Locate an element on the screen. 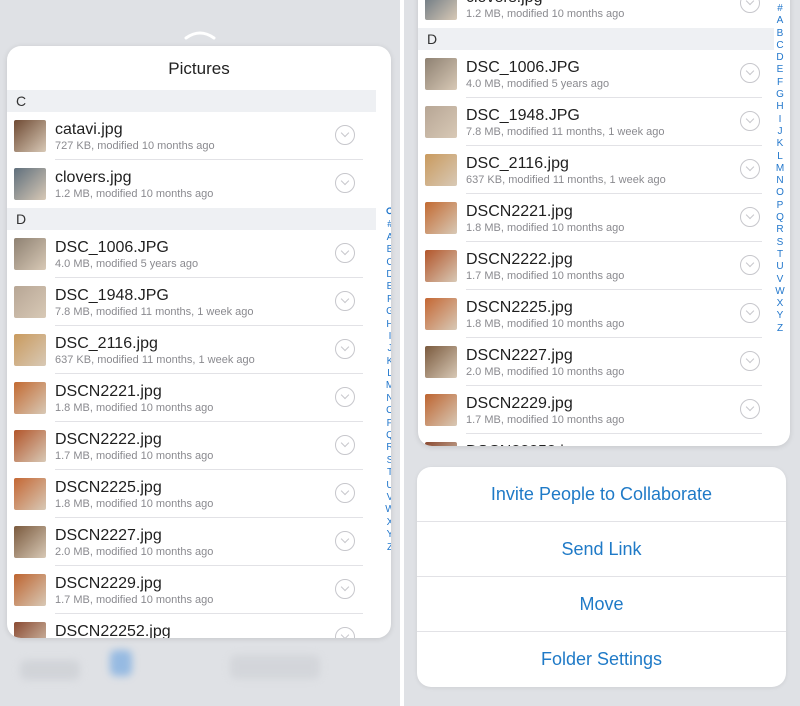 The width and height of the screenshot is (800, 706). search-icon is located at coordinates (388, 213).